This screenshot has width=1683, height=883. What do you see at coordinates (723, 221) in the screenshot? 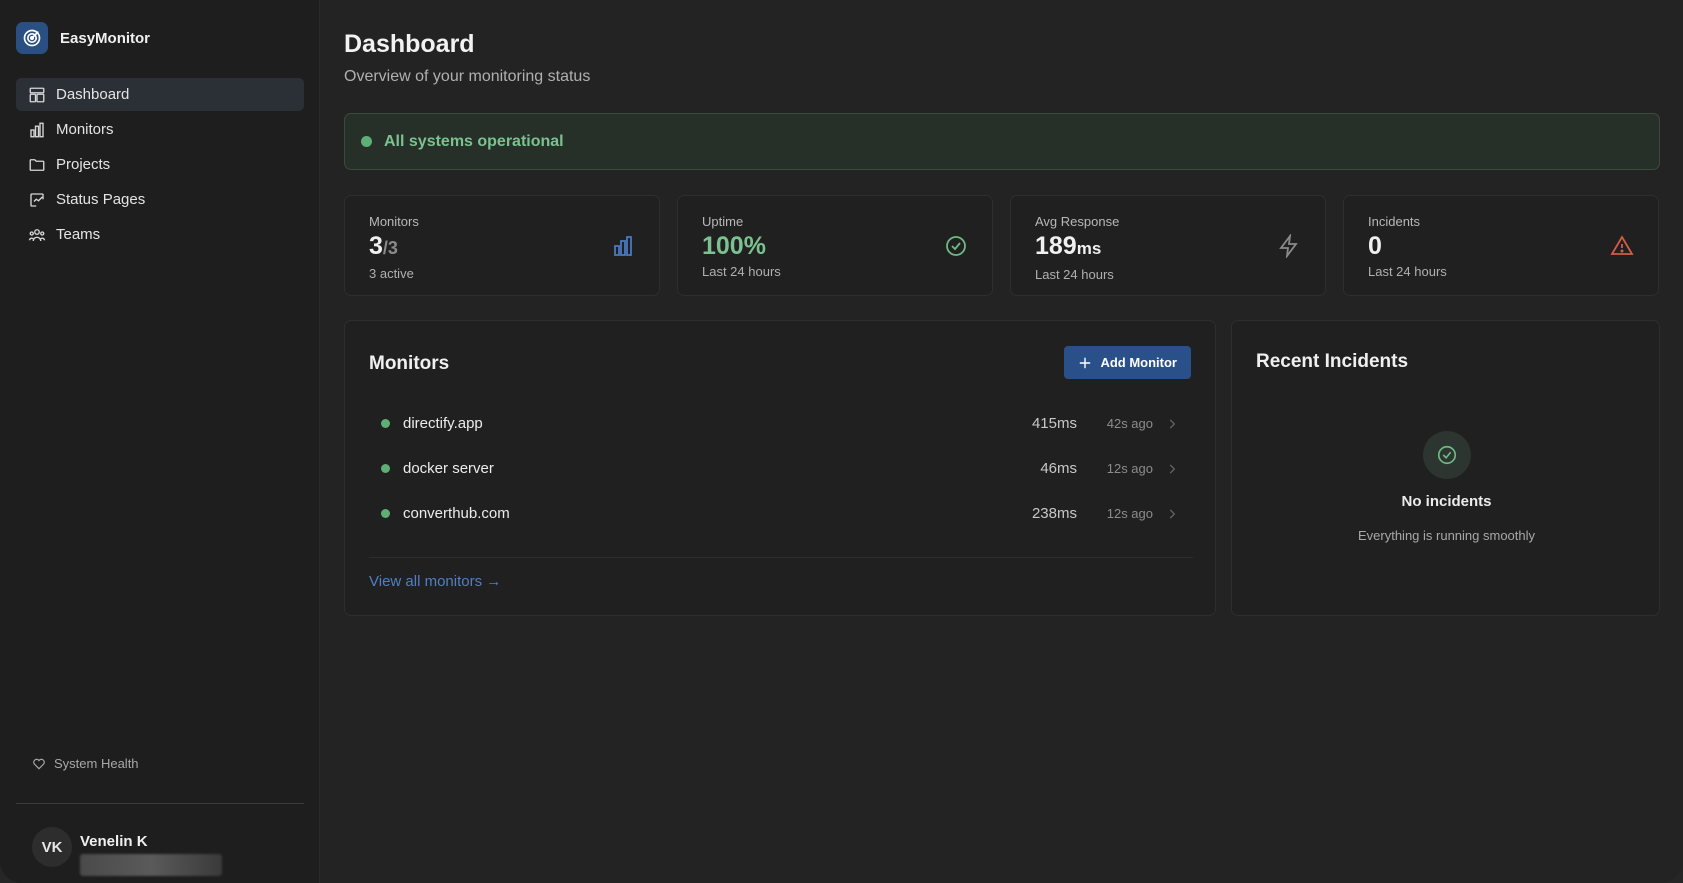
I see `stat-label: Uptime` at bounding box center [723, 221].